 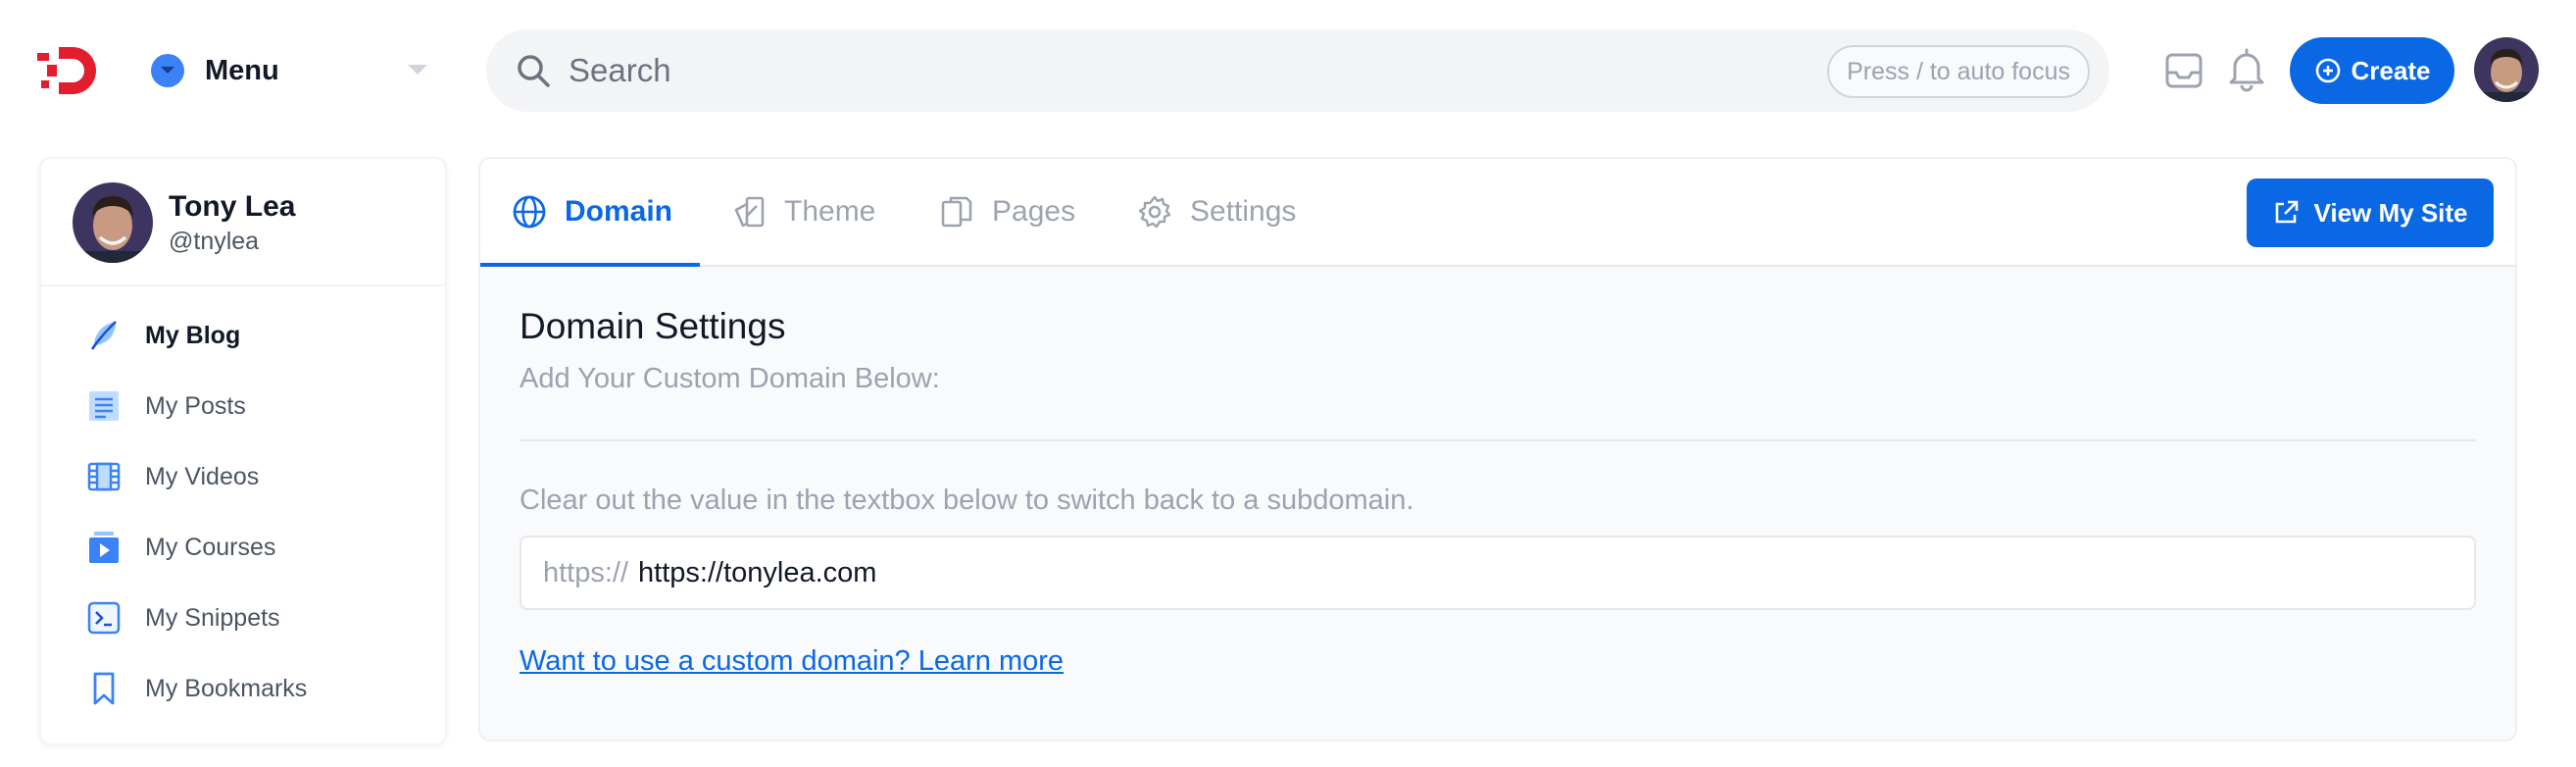 I want to click on divider, so click(x=1498, y=440).